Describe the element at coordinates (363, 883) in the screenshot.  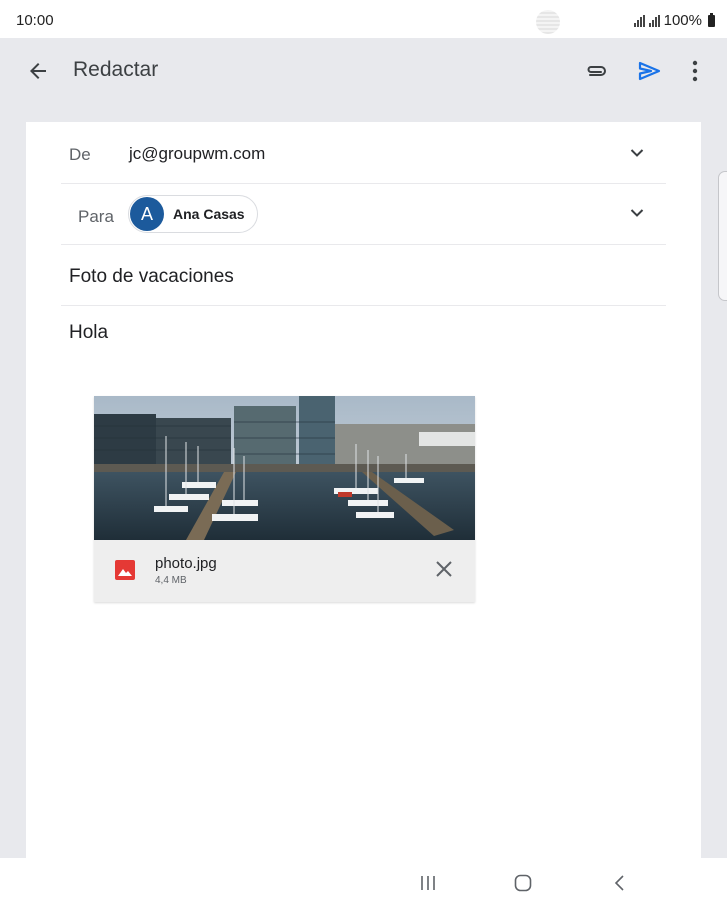
I see `navigation-bar` at that location.